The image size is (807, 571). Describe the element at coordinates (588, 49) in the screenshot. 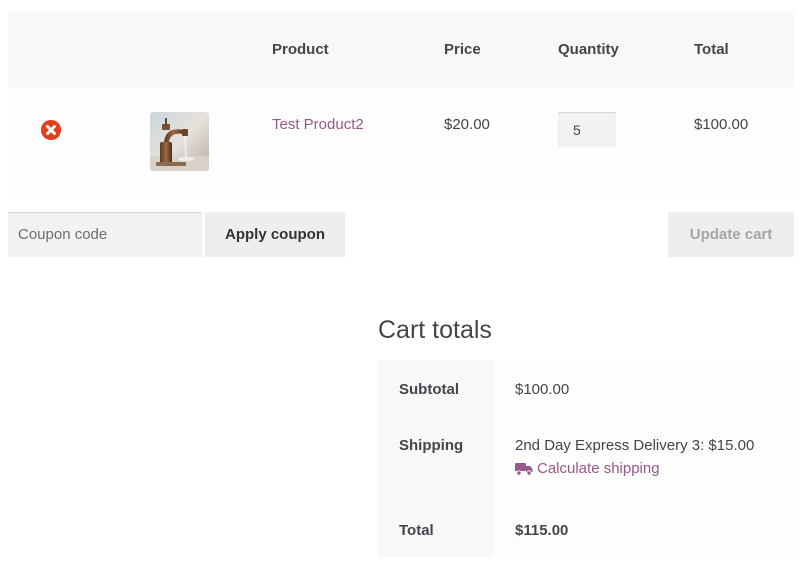

I see `header-quantity: Quantity` at that location.